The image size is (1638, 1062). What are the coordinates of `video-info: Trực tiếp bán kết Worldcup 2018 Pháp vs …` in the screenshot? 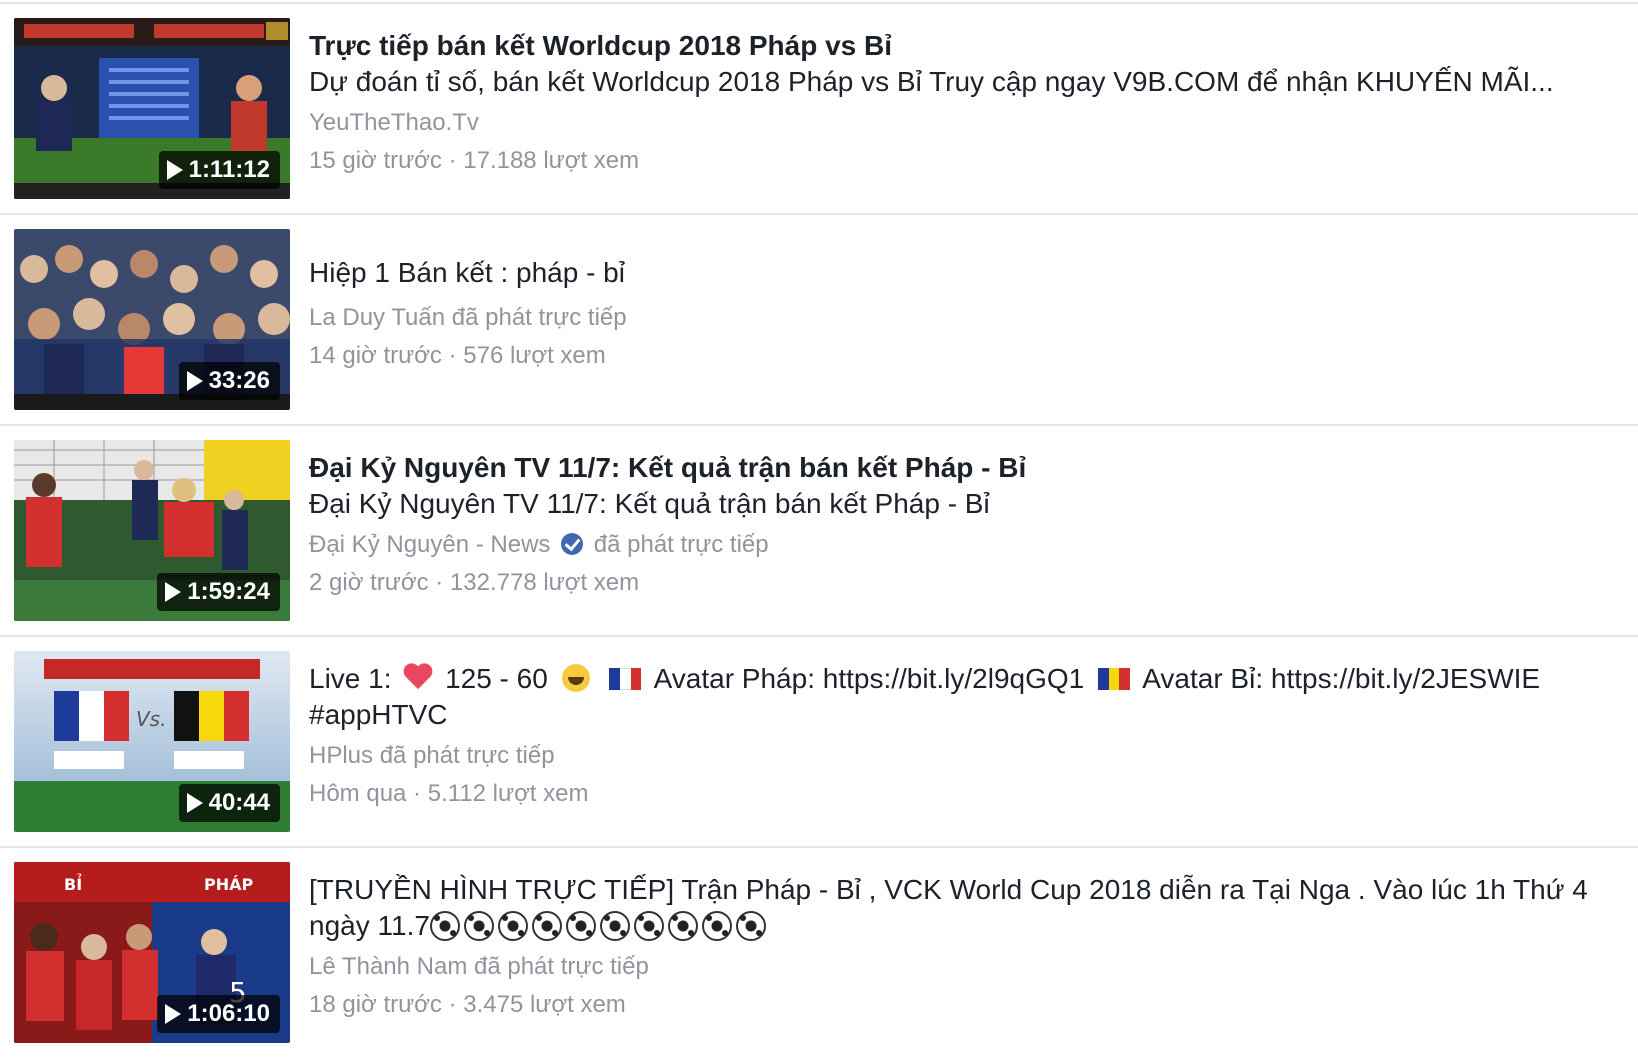 It's located at (958, 102).